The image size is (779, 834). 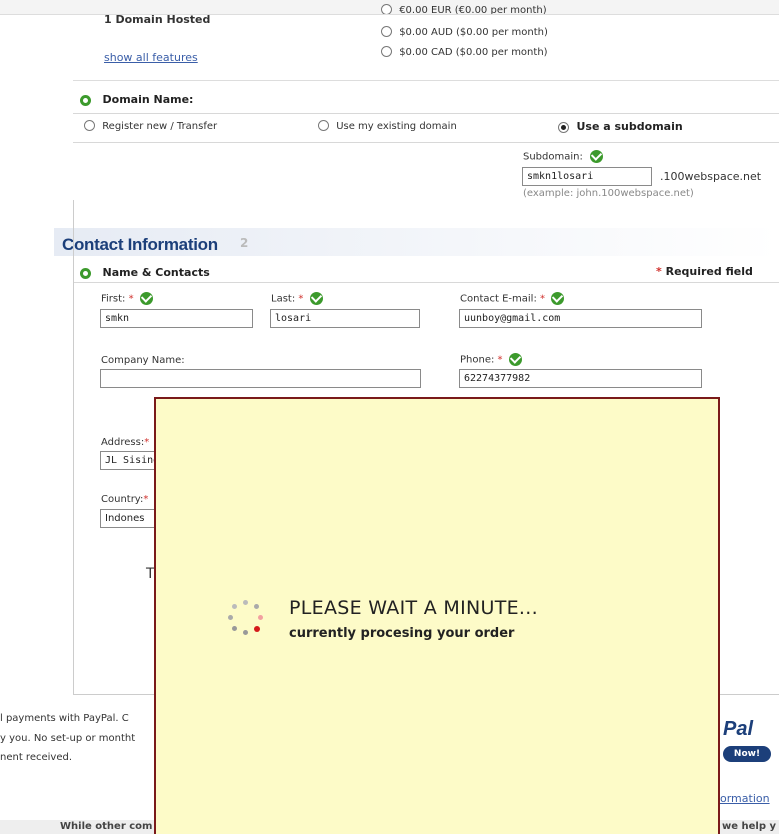 I want to click on option-subdomain-label: Use a subdomain, so click(x=629, y=126).